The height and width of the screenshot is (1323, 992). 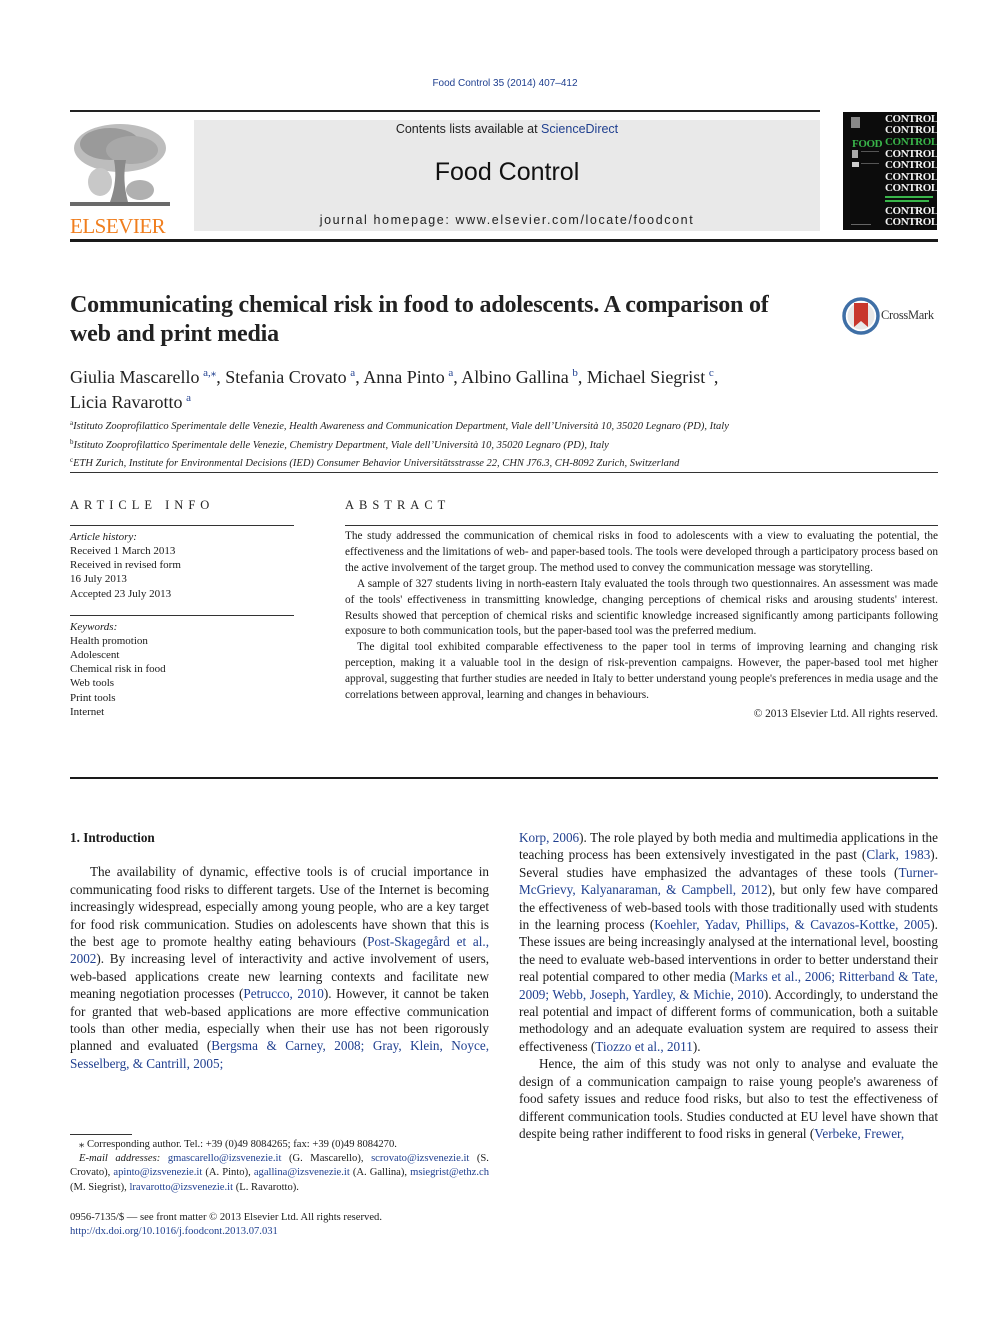 I want to click on history-item: Received 1 March 2013, so click(x=123, y=551).